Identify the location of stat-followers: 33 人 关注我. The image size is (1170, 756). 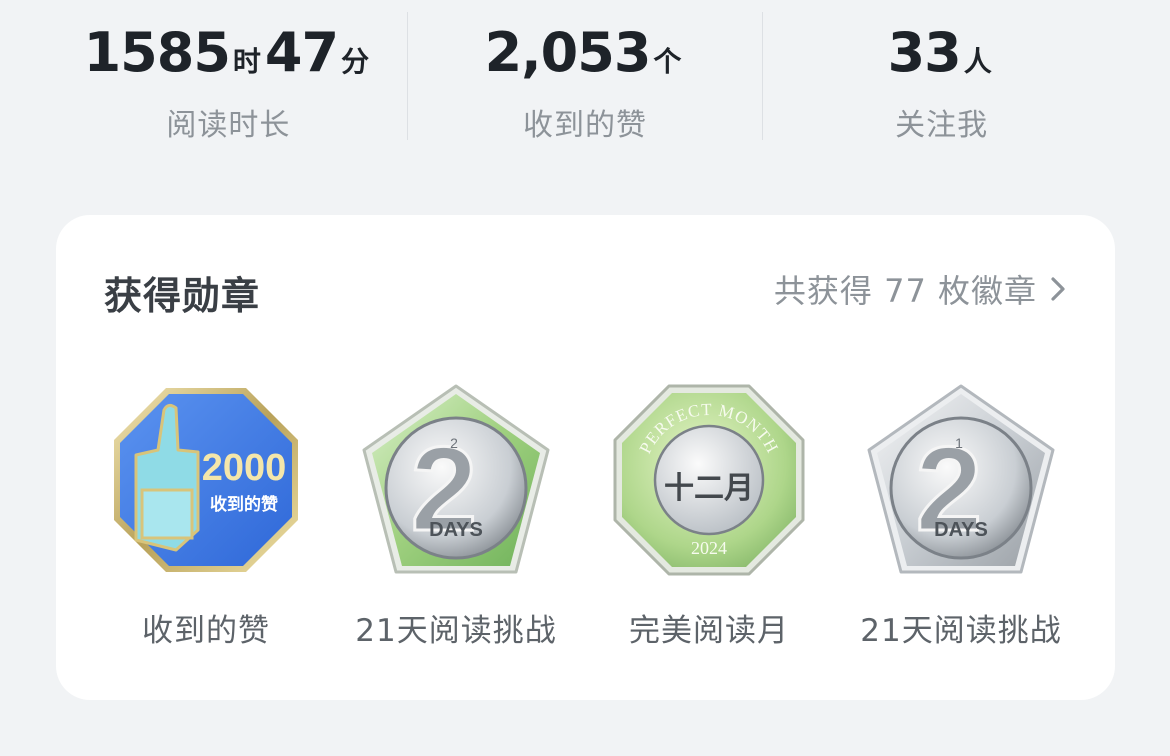
(941, 75).